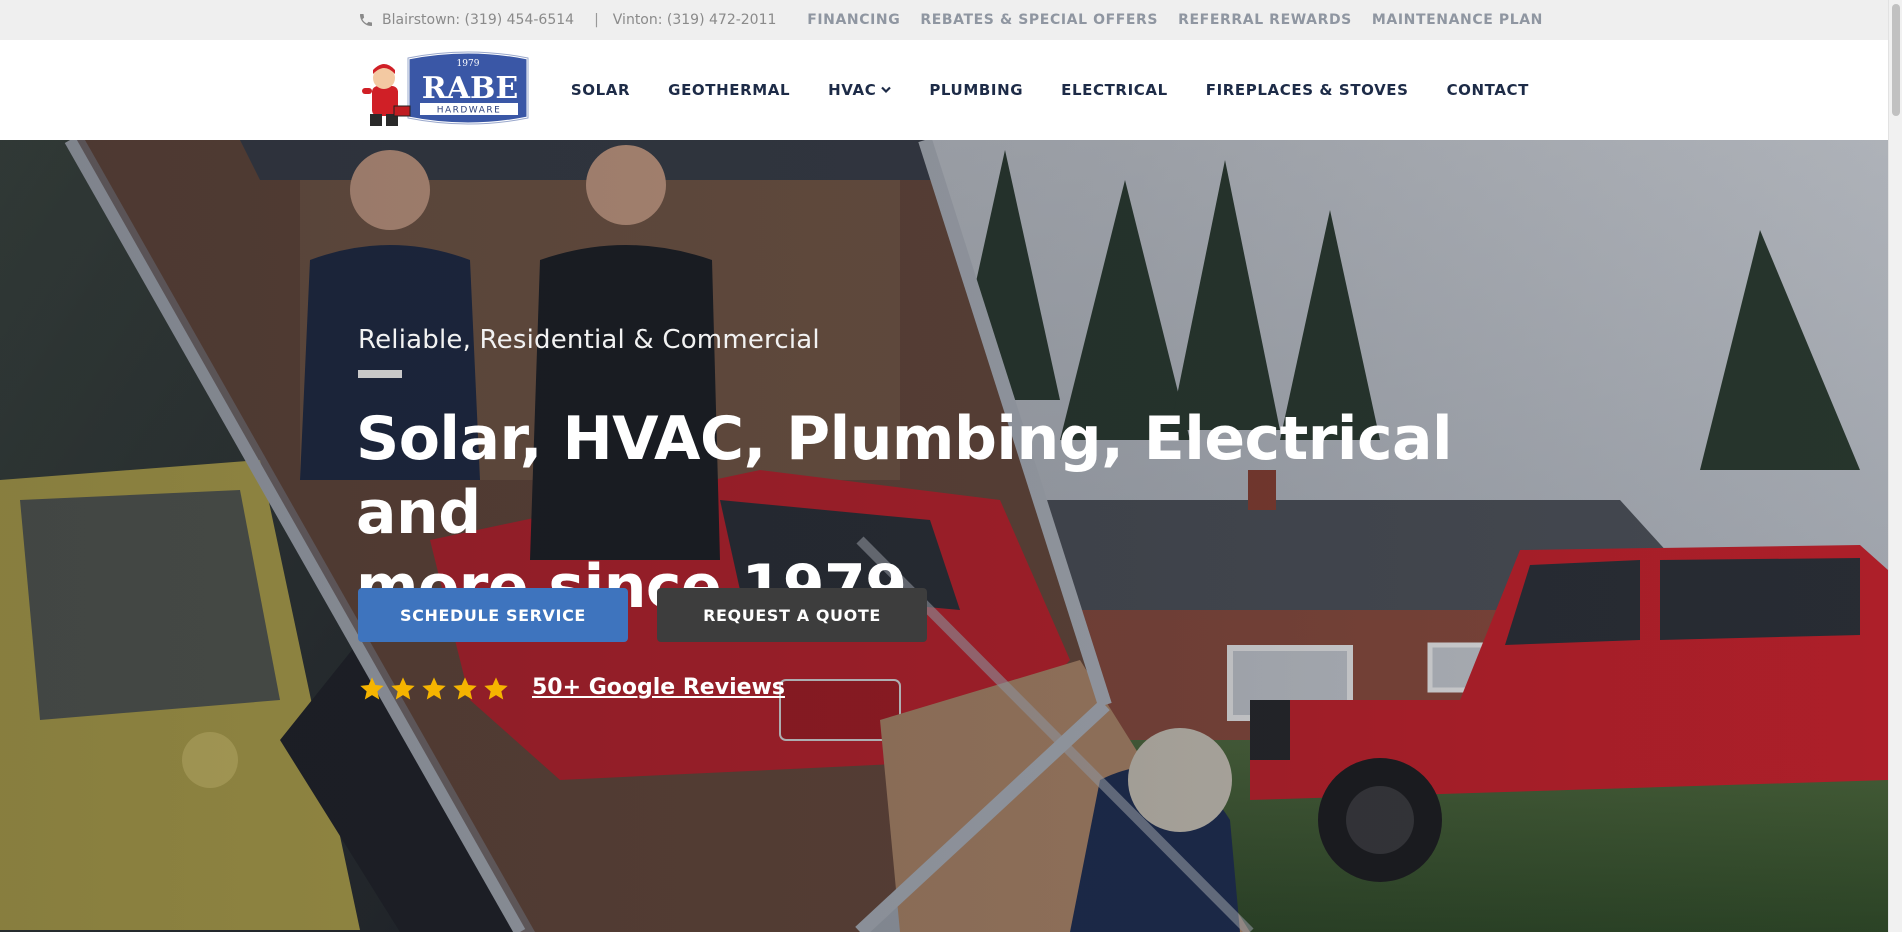 The image size is (1902, 932). Describe the element at coordinates (792, 615) in the screenshot. I see `request-quote-button: REQUEST A QUOTE` at that location.